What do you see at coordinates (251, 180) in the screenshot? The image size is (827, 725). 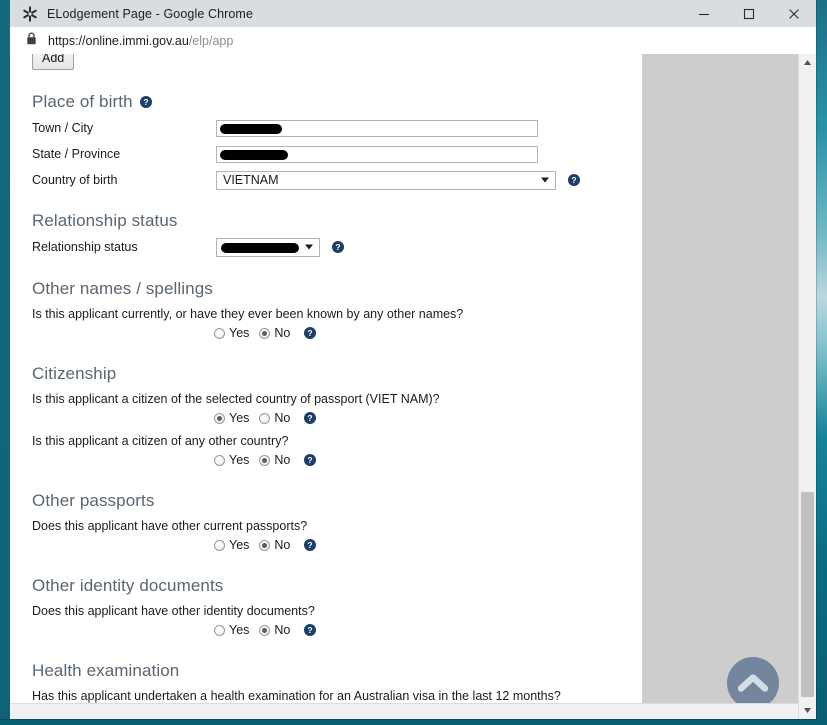 I see `country-of-birth-value: VIETNAM` at bounding box center [251, 180].